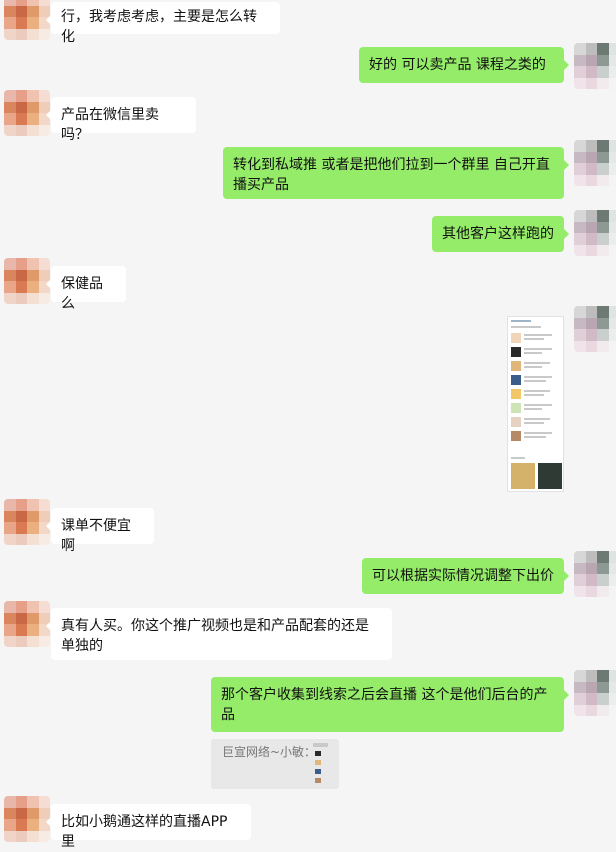 This screenshot has width=616, height=852. What do you see at coordinates (275, 764) in the screenshot?
I see `quoted-reply: 巨宣网络~小敏：` at bounding box center [275, 764].